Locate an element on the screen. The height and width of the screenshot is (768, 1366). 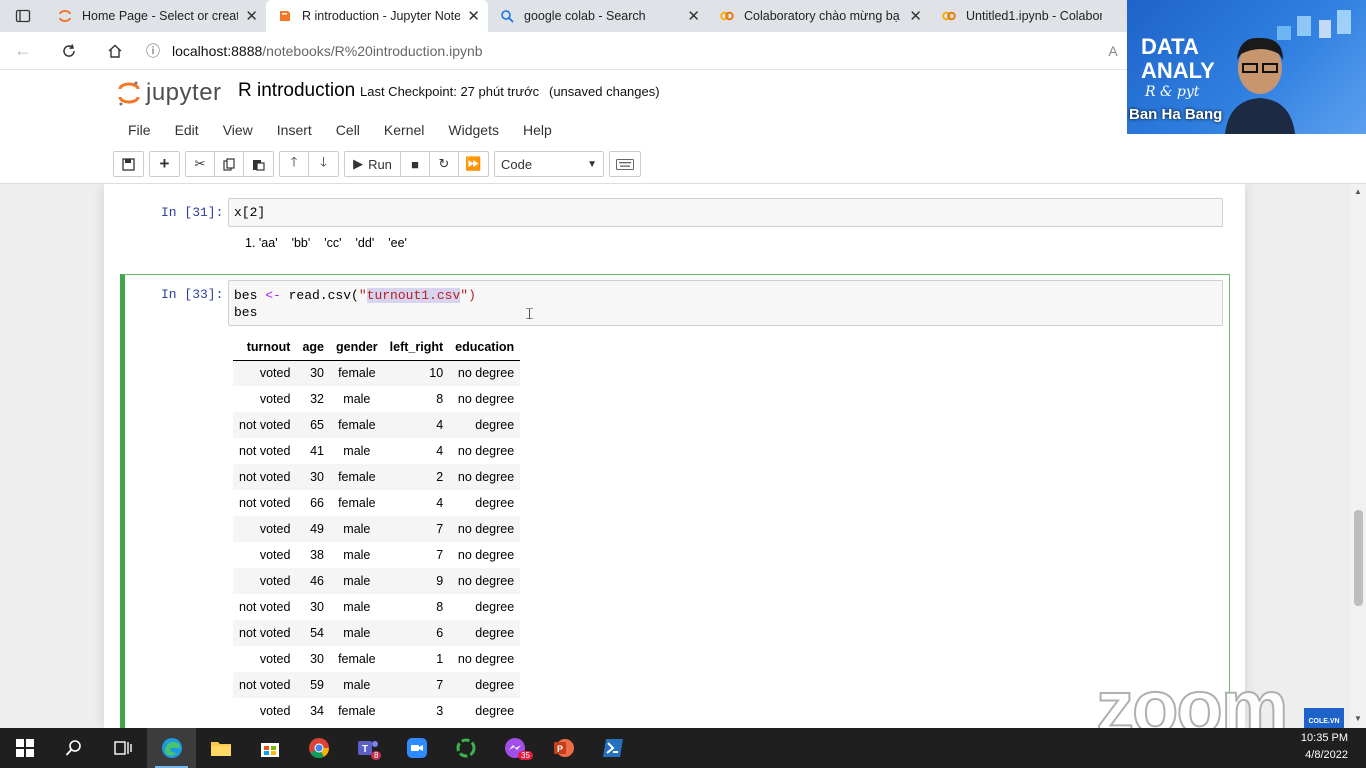
jupyter-book-icon is located at coordinates (285, 16).